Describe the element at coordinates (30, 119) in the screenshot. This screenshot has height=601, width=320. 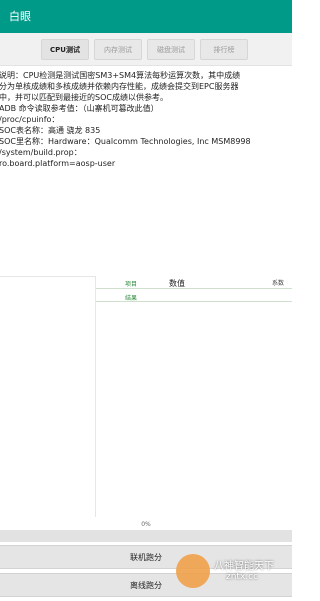
I see `info-line: /proc/cpuinfo：` at that location.